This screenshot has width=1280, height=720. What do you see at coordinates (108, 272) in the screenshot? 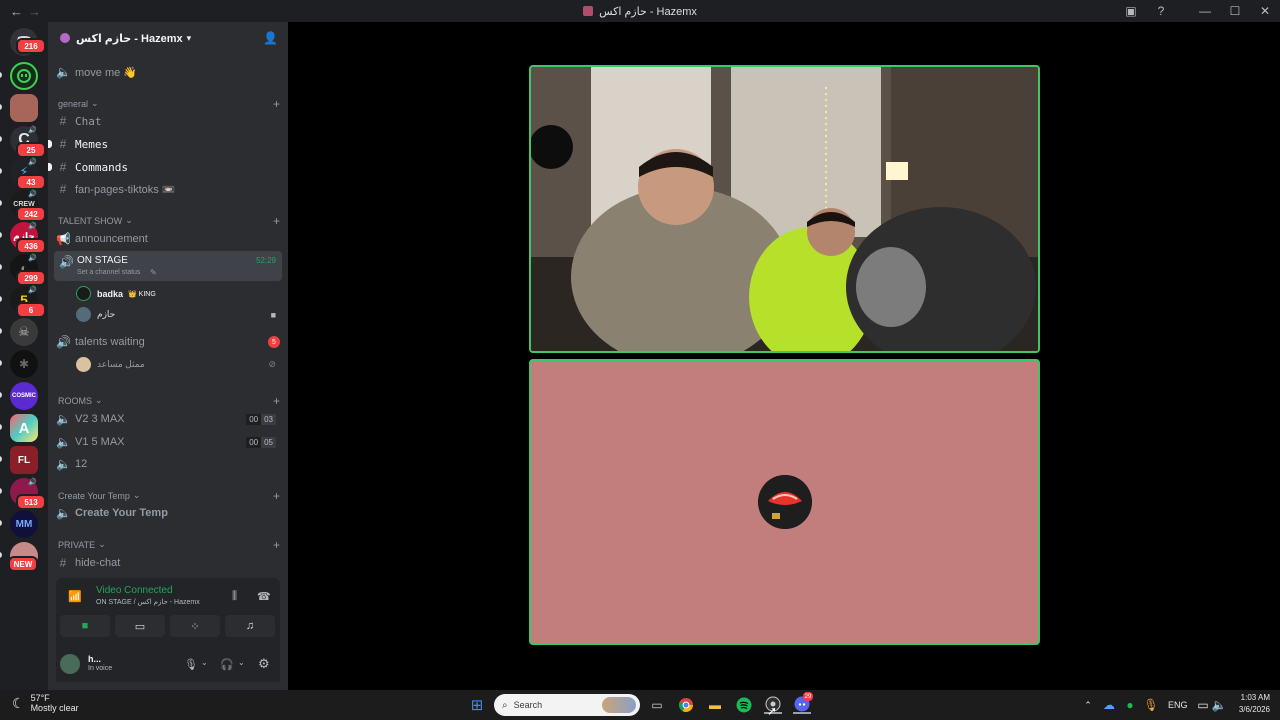
I see `channel-status-button: Set a channel status` at bounding box center [108, 272].